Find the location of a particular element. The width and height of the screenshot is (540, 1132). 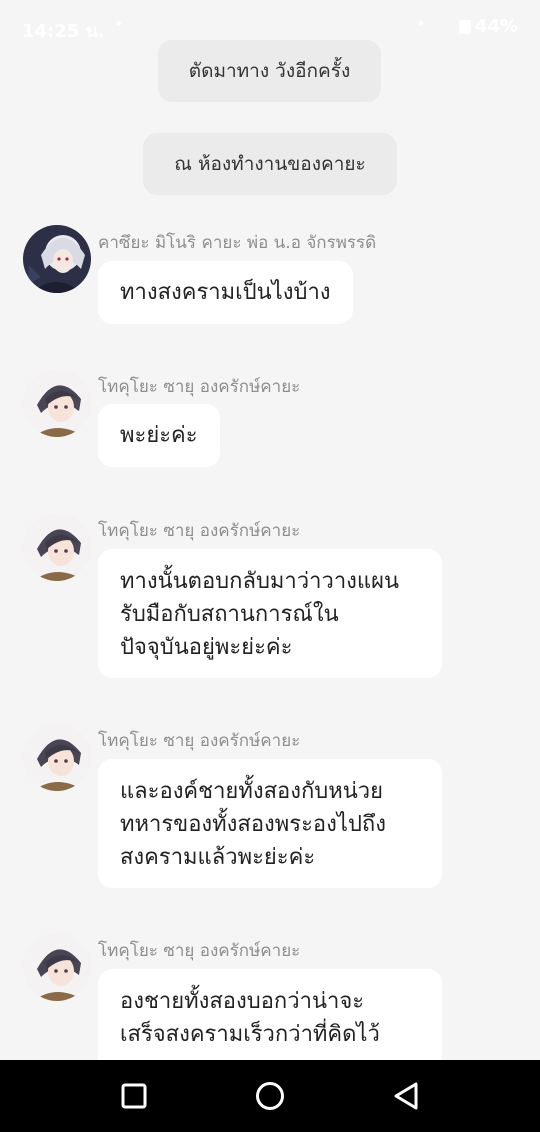

message-line: ทางนั้นตอบกลับมาว่าวางแผน is located at coordinates (260, 581).